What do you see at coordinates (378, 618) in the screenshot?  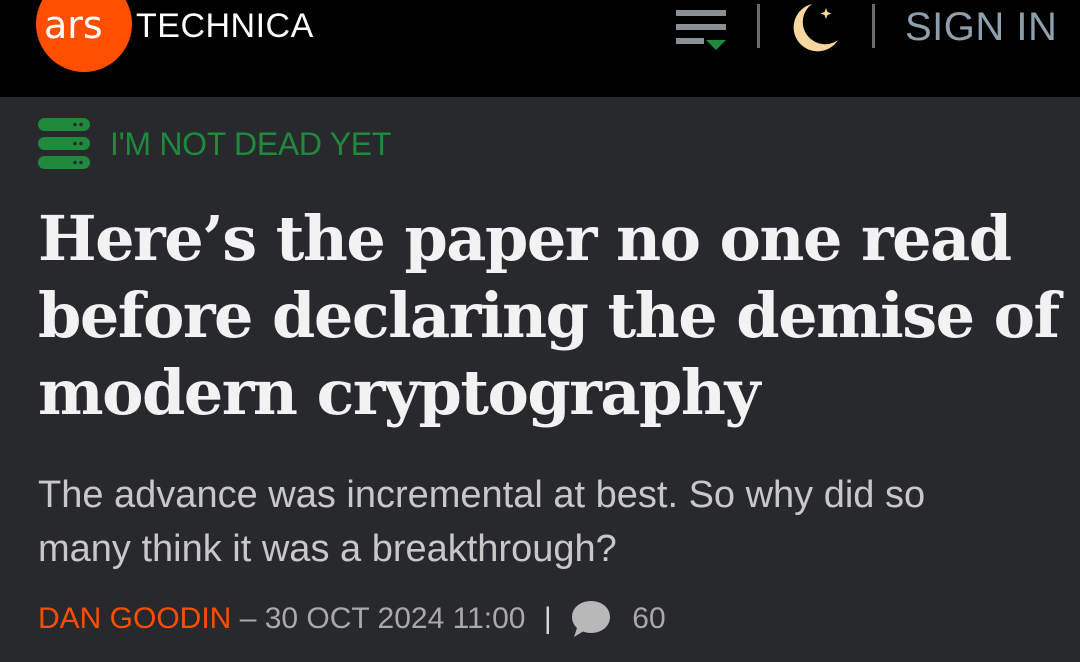 I see `publish-date: – 30 OCT 2024 11:00` at bounding box center [378, 618].